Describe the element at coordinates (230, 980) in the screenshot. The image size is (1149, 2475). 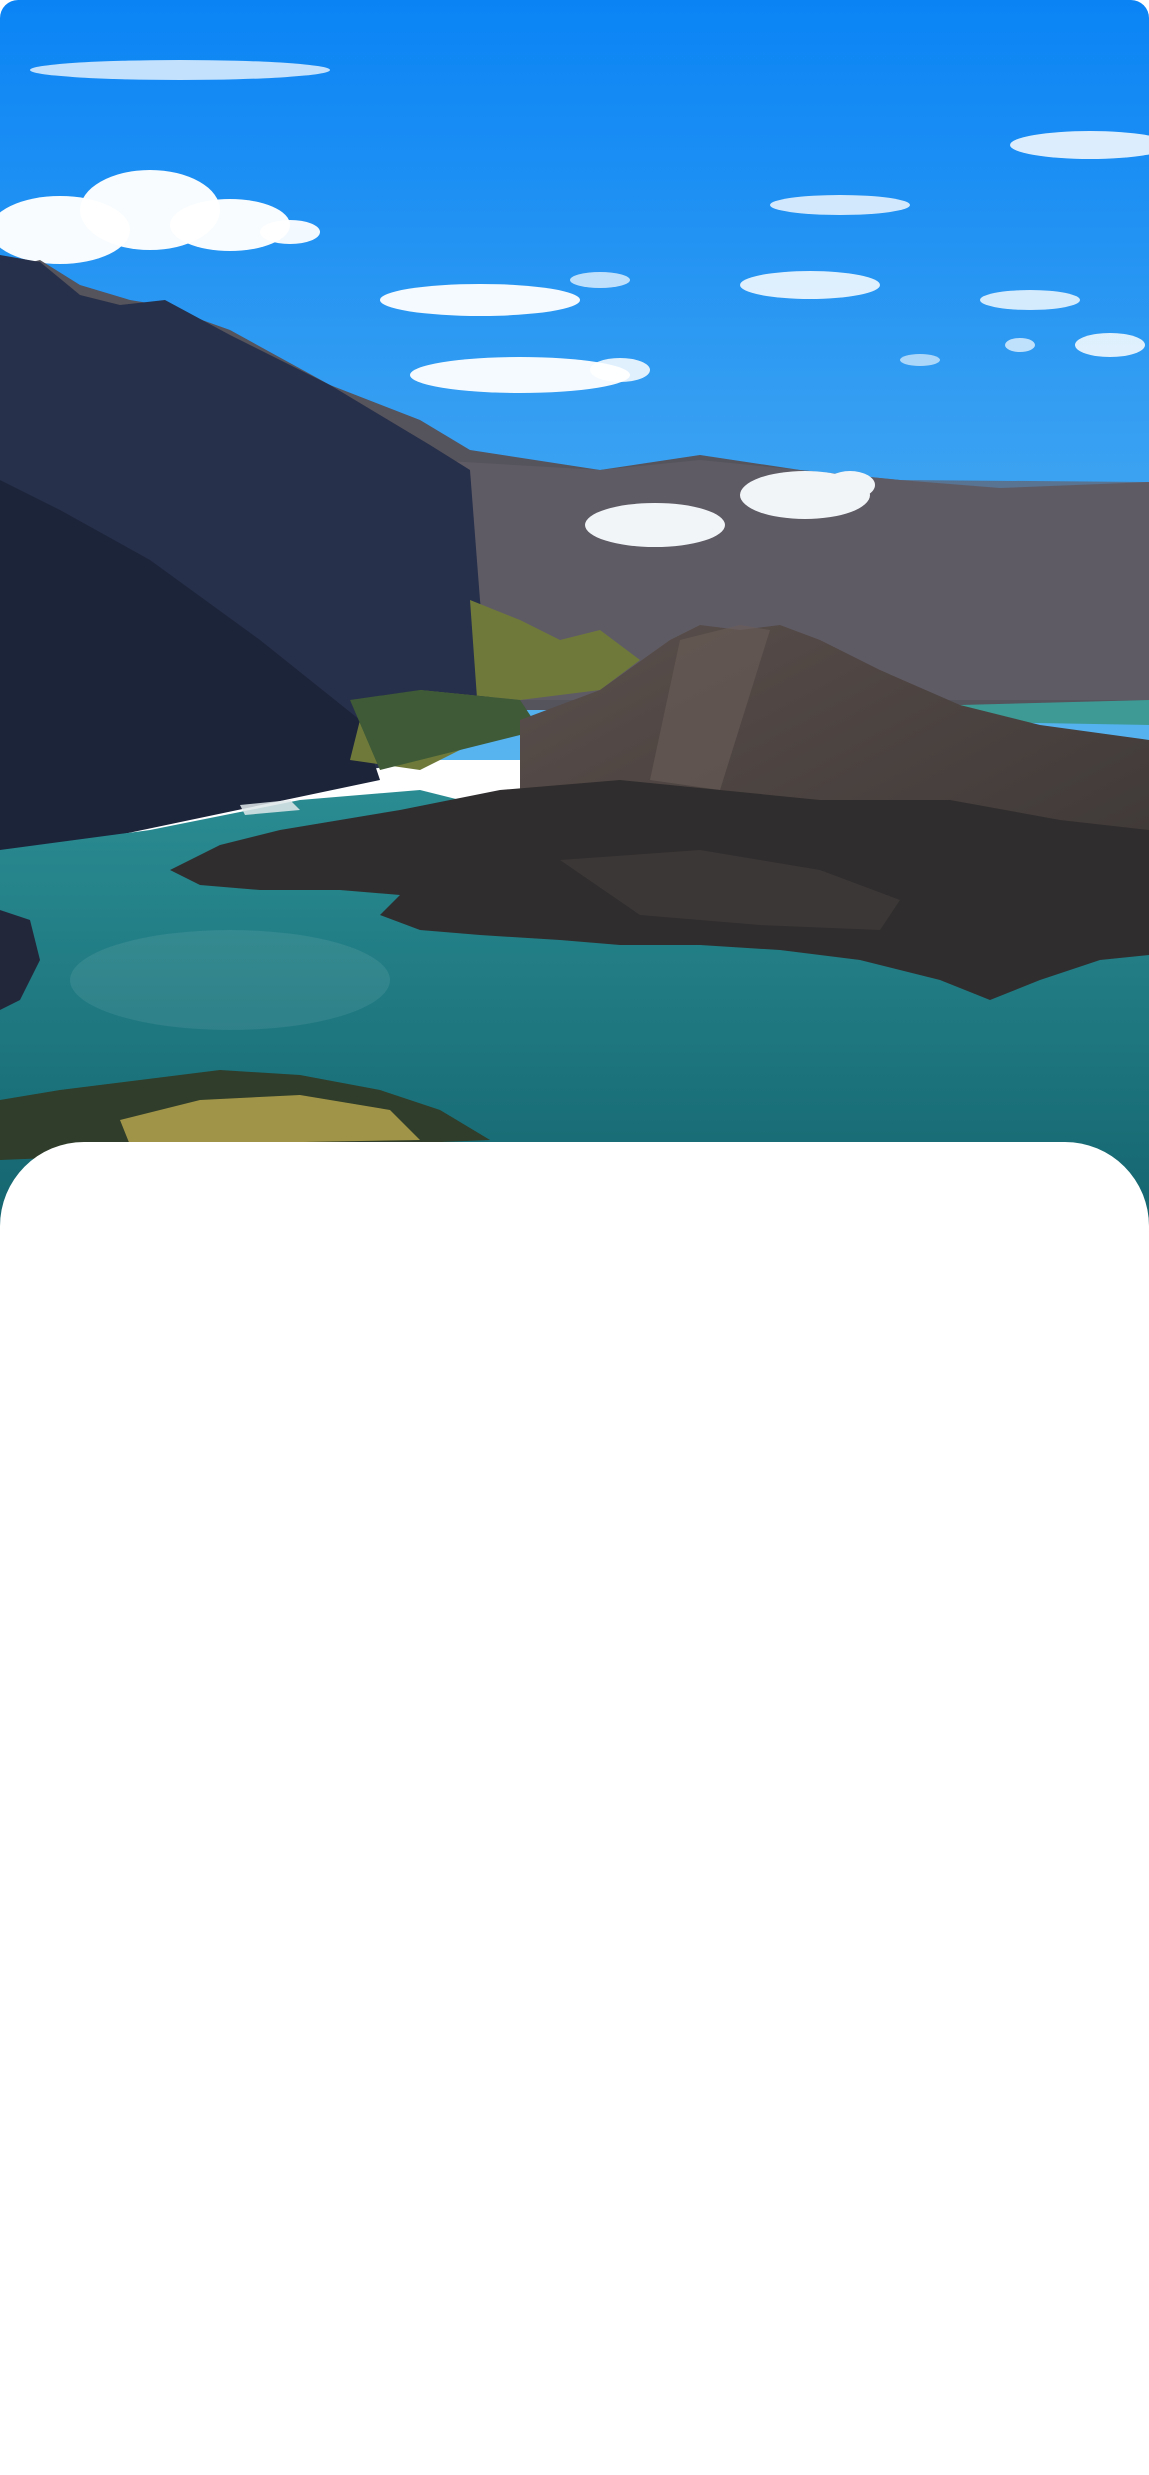
I see `lake-reflection` at that location.